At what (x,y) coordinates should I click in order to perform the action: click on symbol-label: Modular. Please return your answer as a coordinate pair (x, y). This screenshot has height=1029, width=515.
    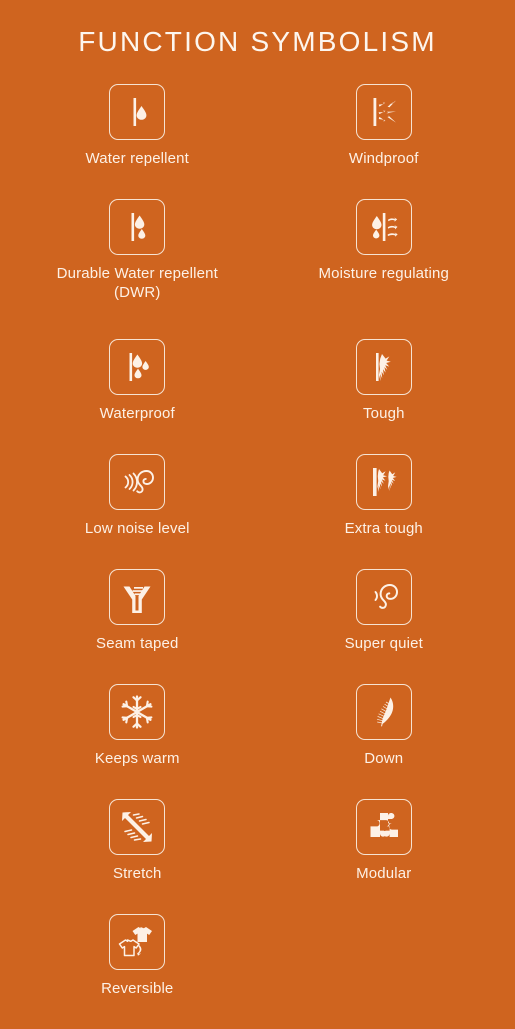
    Looking at the image, I should click on (383, 873).